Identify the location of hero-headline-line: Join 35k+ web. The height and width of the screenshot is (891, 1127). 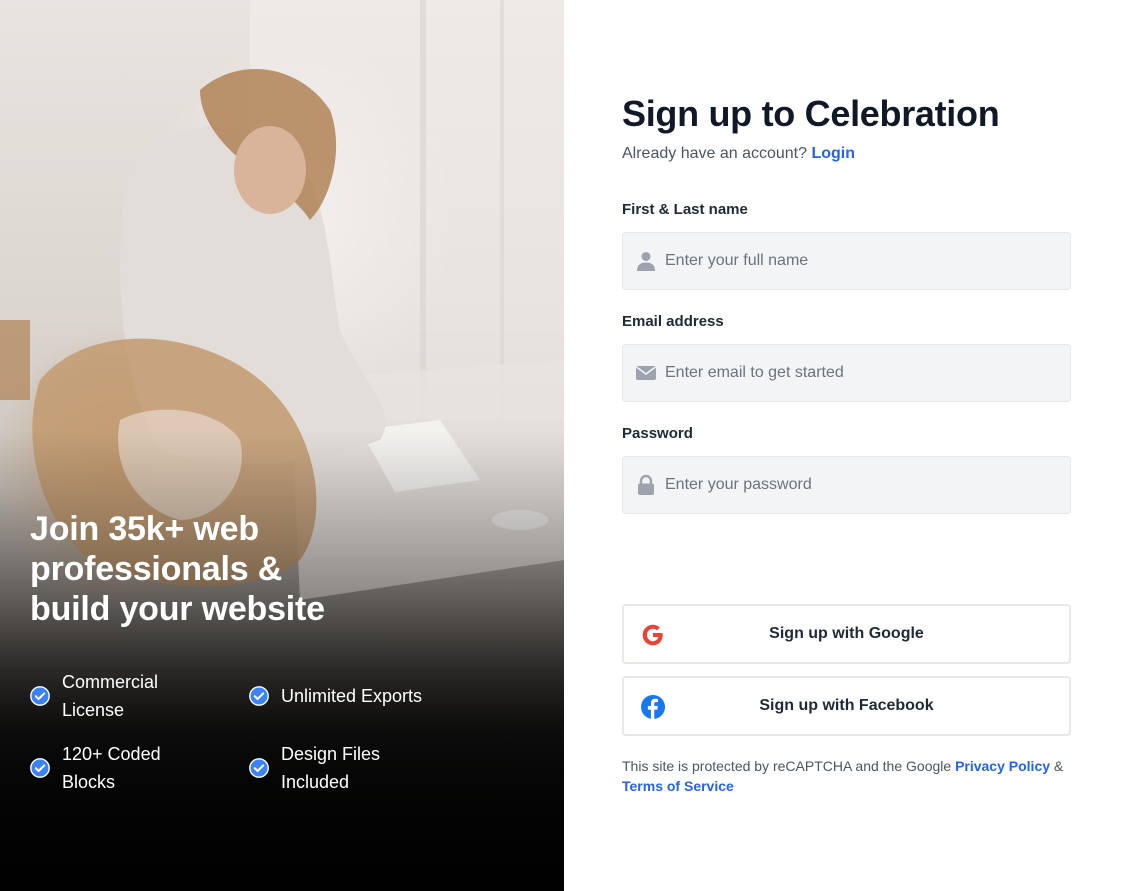
(144, 529).